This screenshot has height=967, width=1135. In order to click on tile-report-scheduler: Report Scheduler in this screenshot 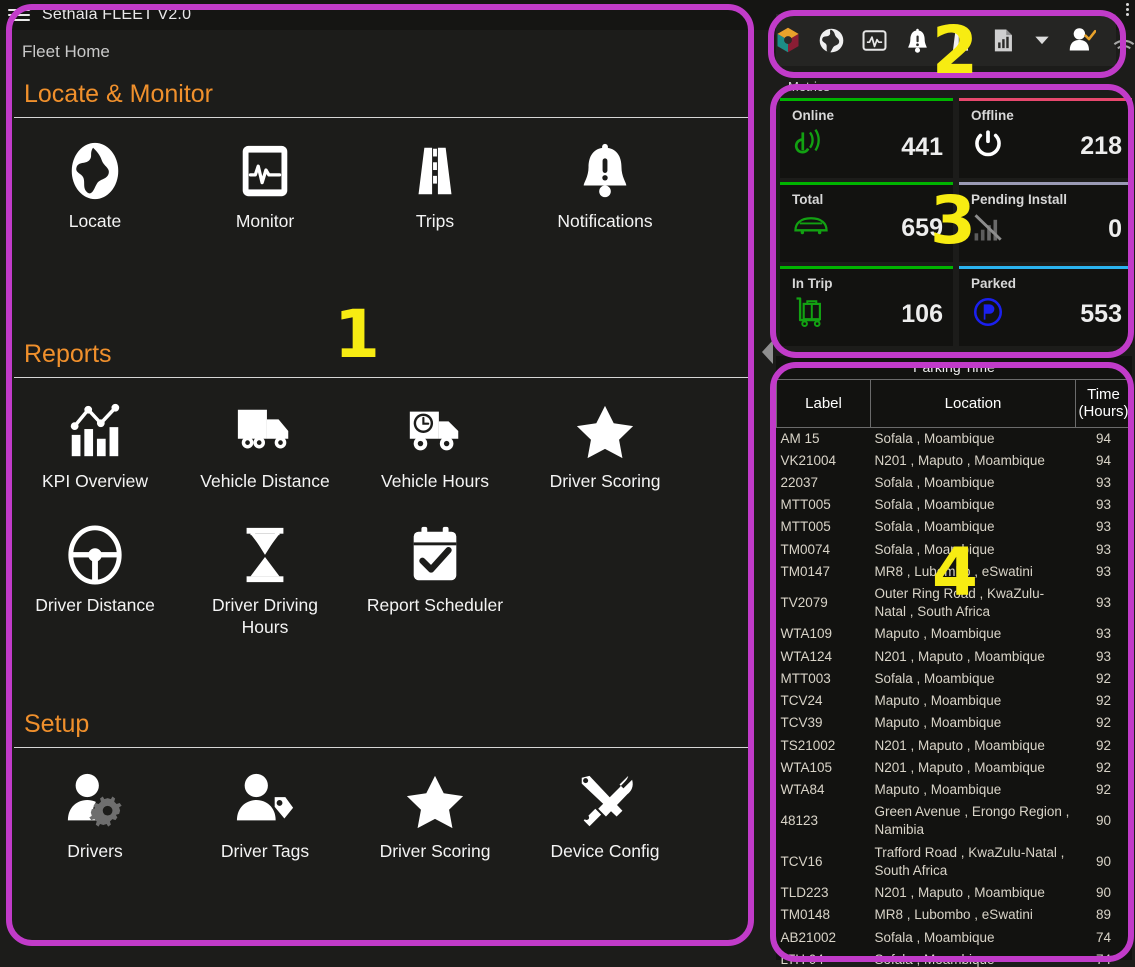, I will do `click(435, 579)`.